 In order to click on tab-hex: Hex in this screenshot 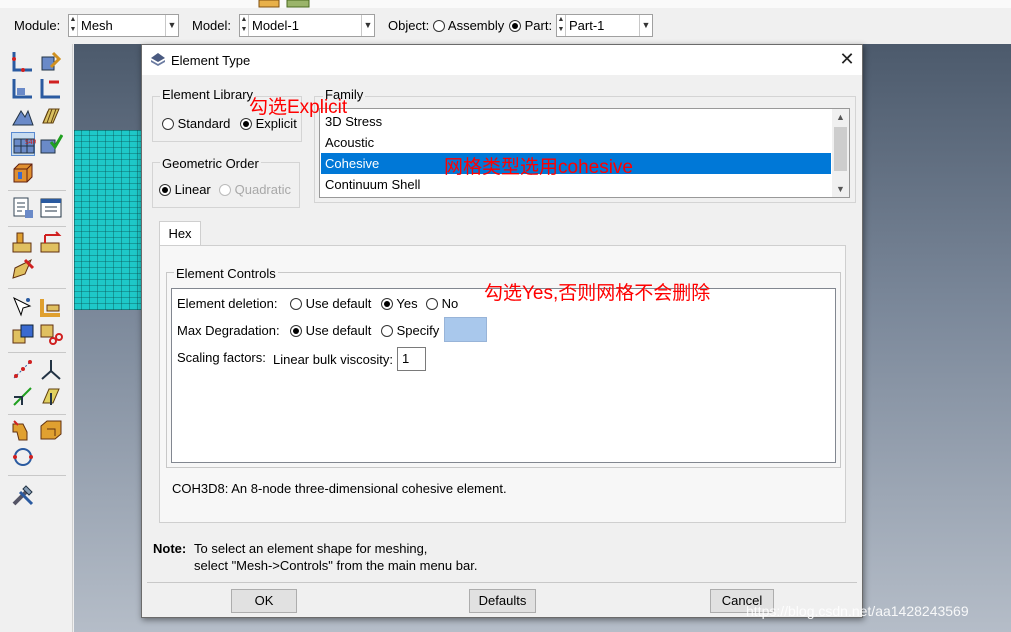, I will do `click(180, 233)`.